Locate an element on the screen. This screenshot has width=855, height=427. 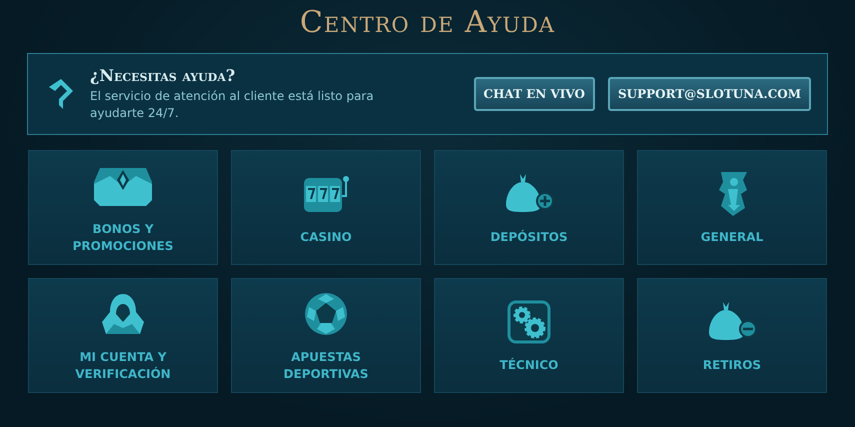
category-card: MI CUENTA Y VERIFICACIÓN is located at coordinates (123, 335).